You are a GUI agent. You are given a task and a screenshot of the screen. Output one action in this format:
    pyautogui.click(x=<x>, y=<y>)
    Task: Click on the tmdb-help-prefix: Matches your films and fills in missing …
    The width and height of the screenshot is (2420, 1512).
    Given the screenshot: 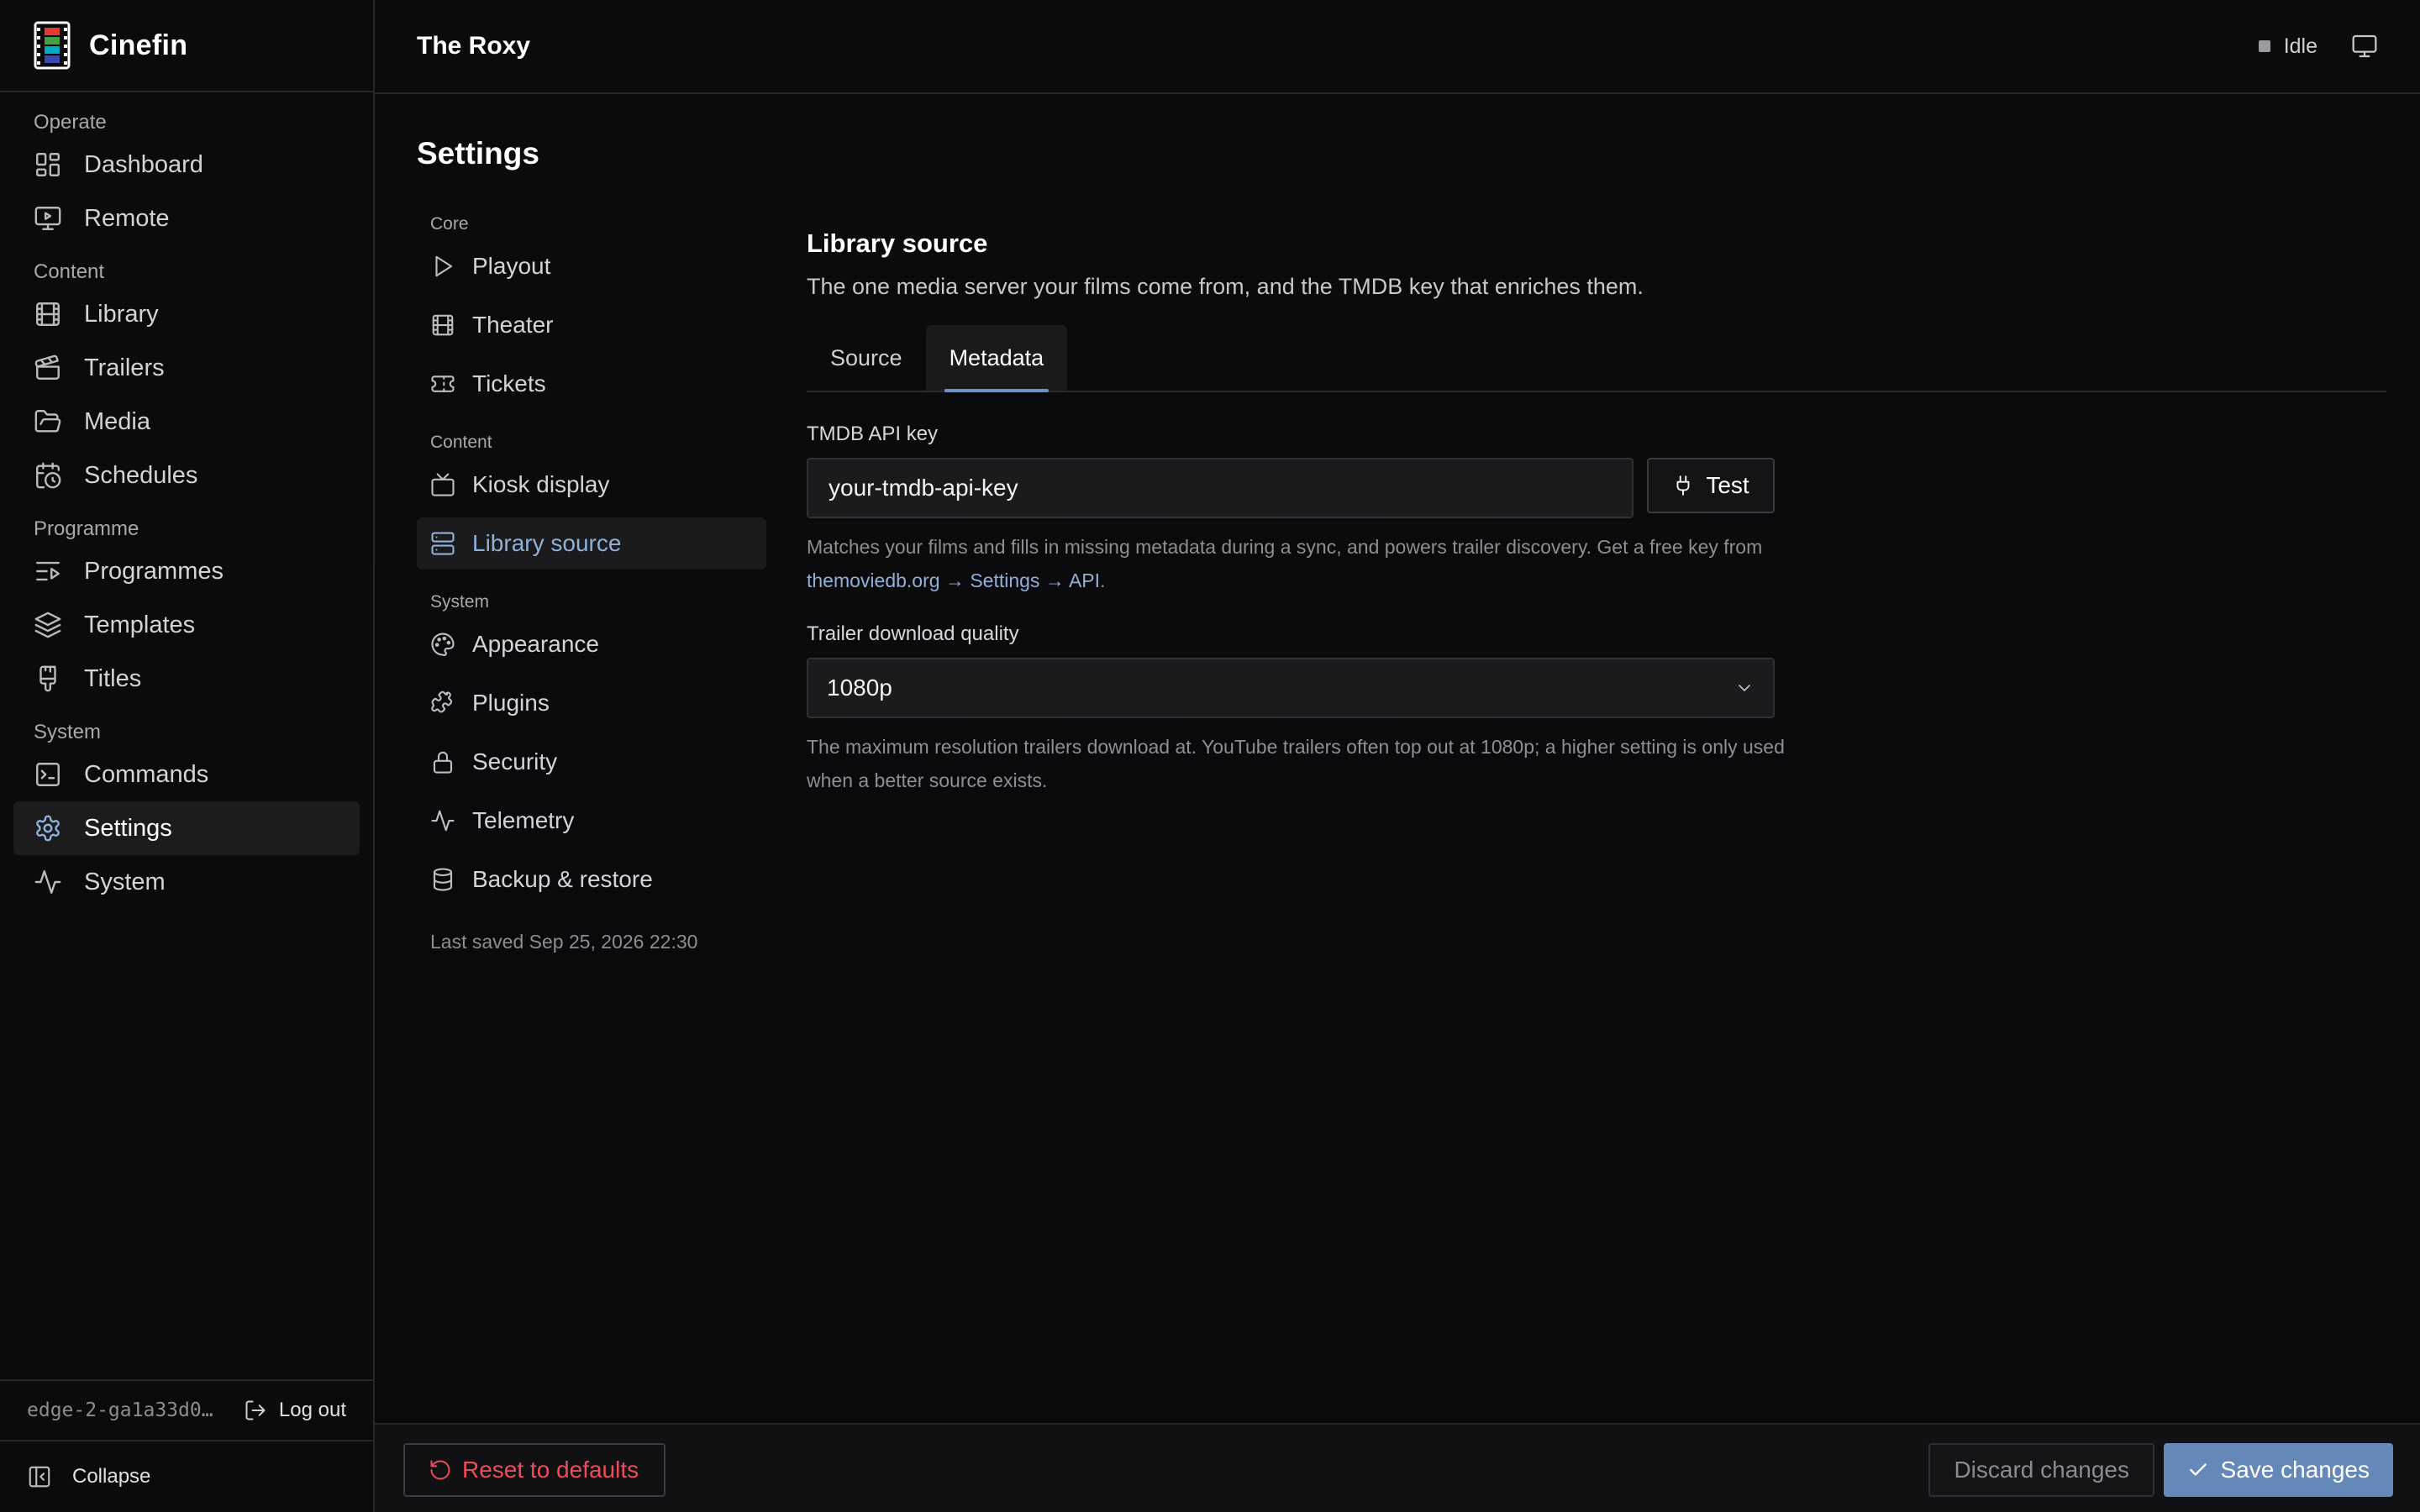 What is the action you would take?
    pyautogui.click(x=1285, y=547)
    